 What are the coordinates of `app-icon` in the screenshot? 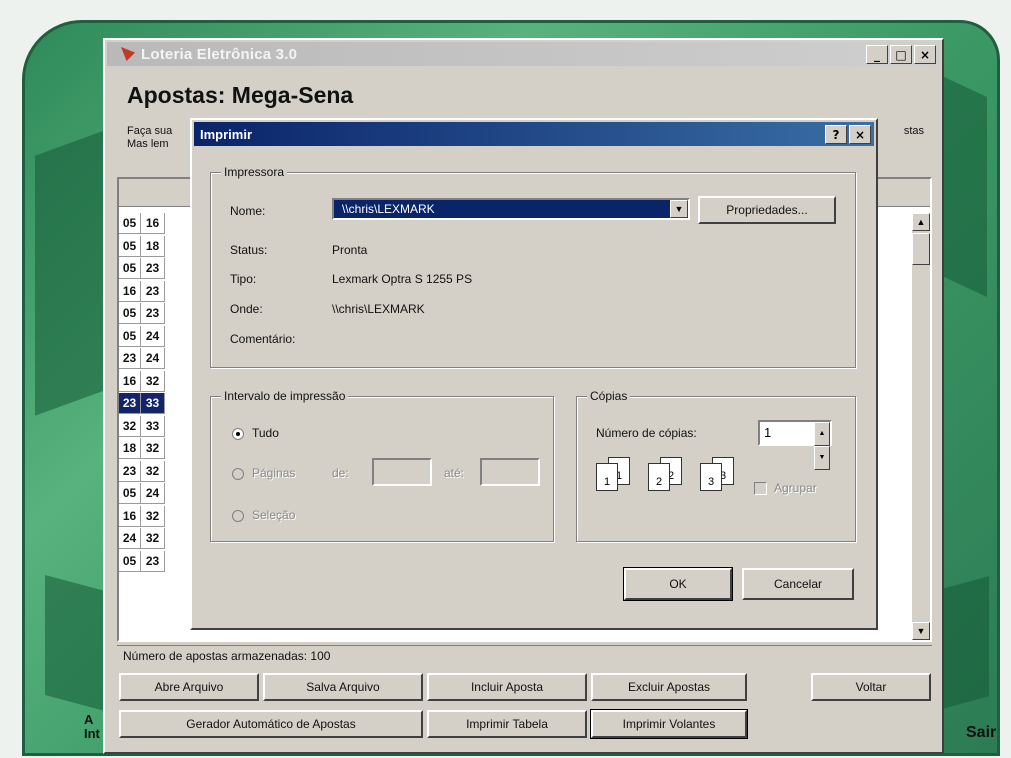 It's located at (128, 54).